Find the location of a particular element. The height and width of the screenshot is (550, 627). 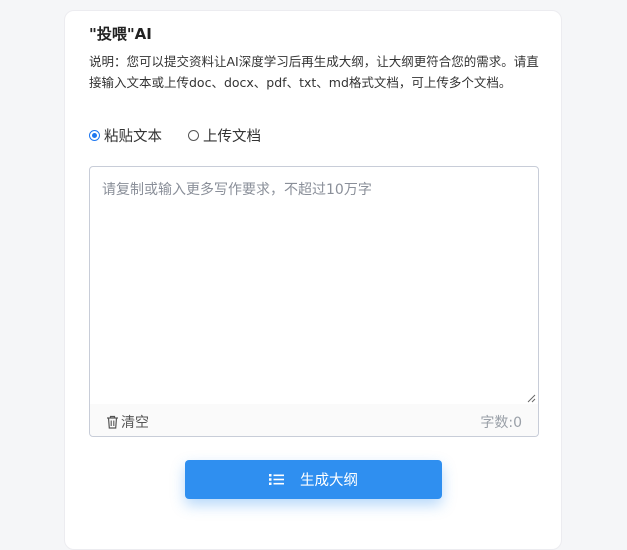

clear-button: 清空 is located at coordinates (127, 422).